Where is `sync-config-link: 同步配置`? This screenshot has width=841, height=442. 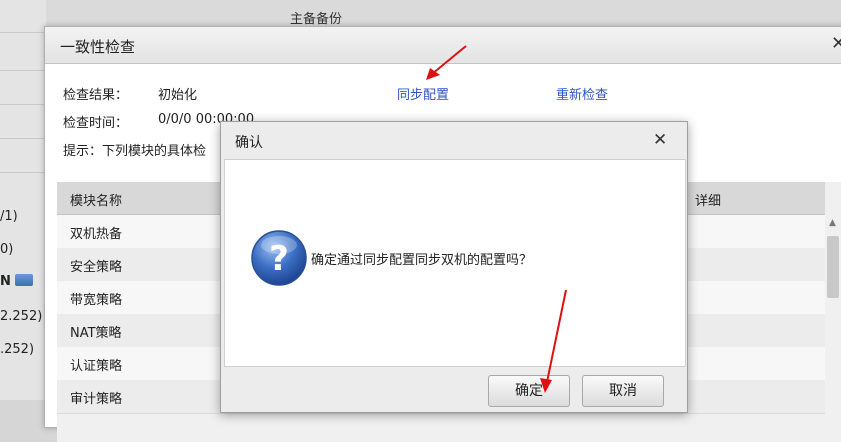
sync-config-link: 同步配置 is located at coordinates (423, 93).